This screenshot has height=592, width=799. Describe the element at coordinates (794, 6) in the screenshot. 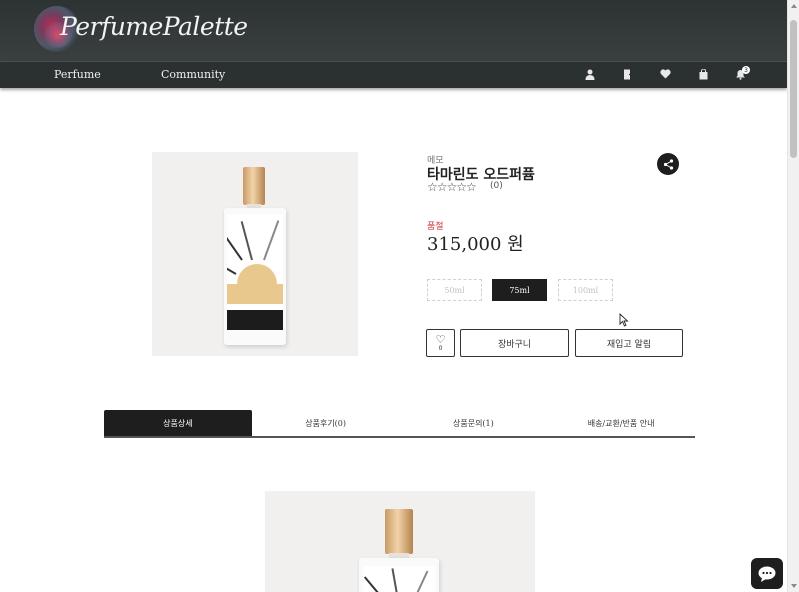

I see `scroll-up-icon` at that location.